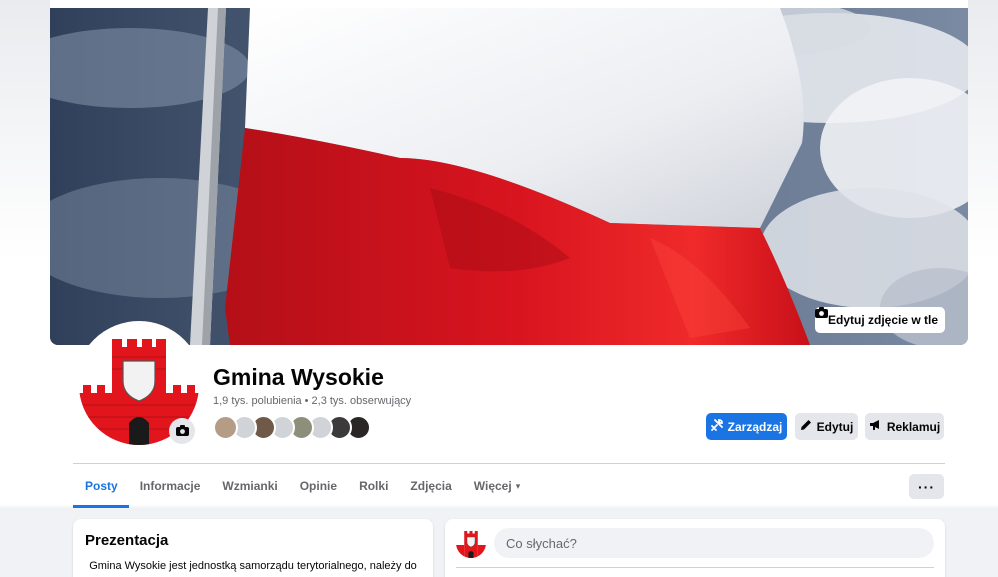 The width and height of the screenshot is (998, 577). I want to click on likes-count: 1,9 tys. polubienia, so click(257, 401).